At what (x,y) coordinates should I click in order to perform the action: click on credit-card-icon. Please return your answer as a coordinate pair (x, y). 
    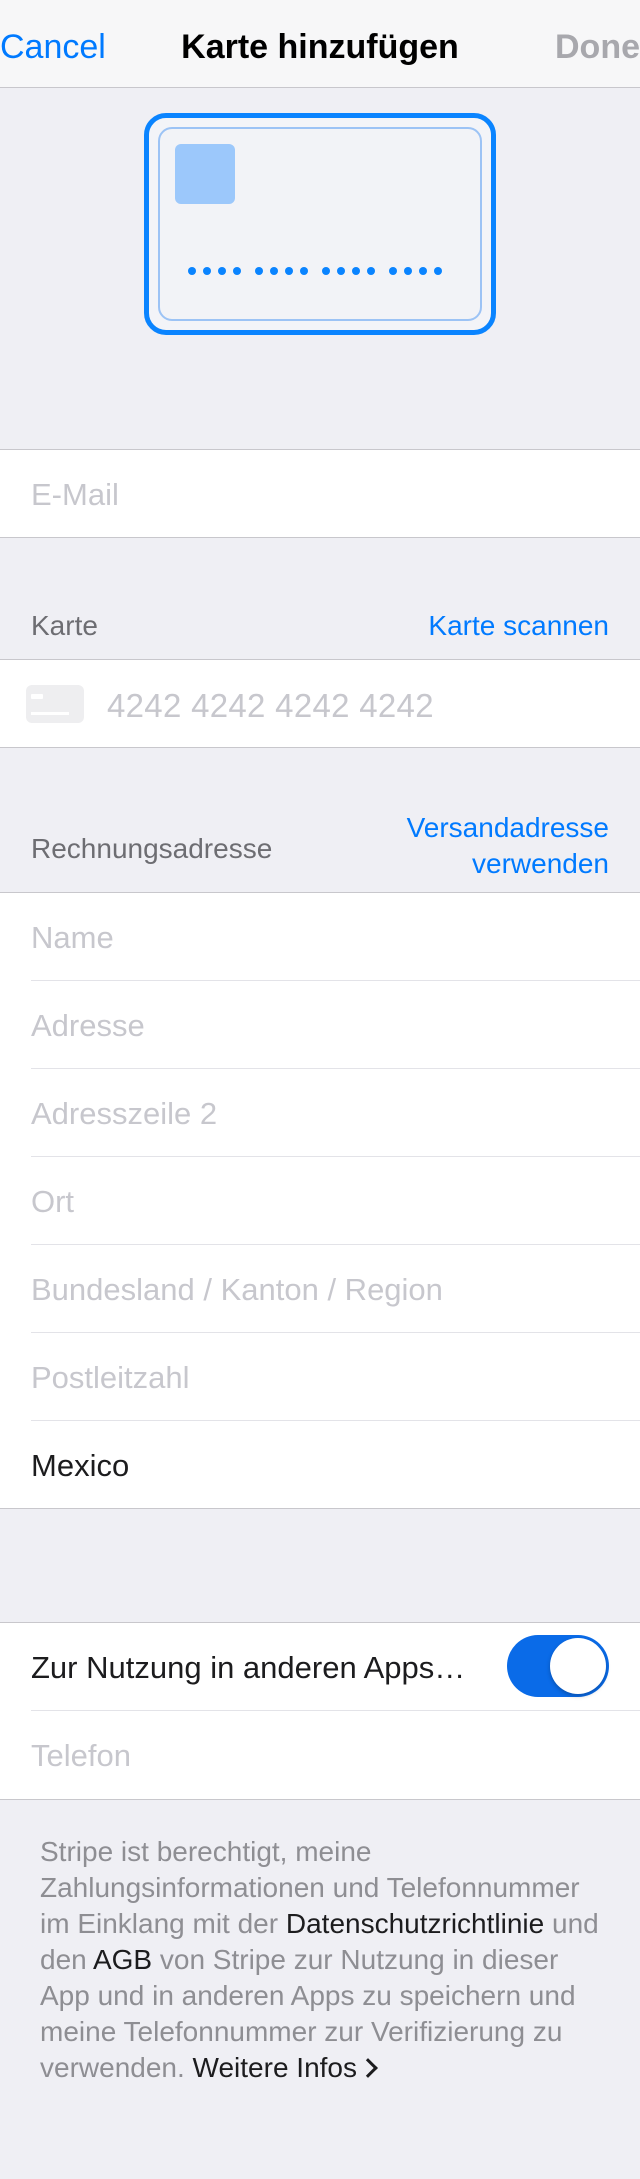
    Looking at the image, I should click on (55, 704).